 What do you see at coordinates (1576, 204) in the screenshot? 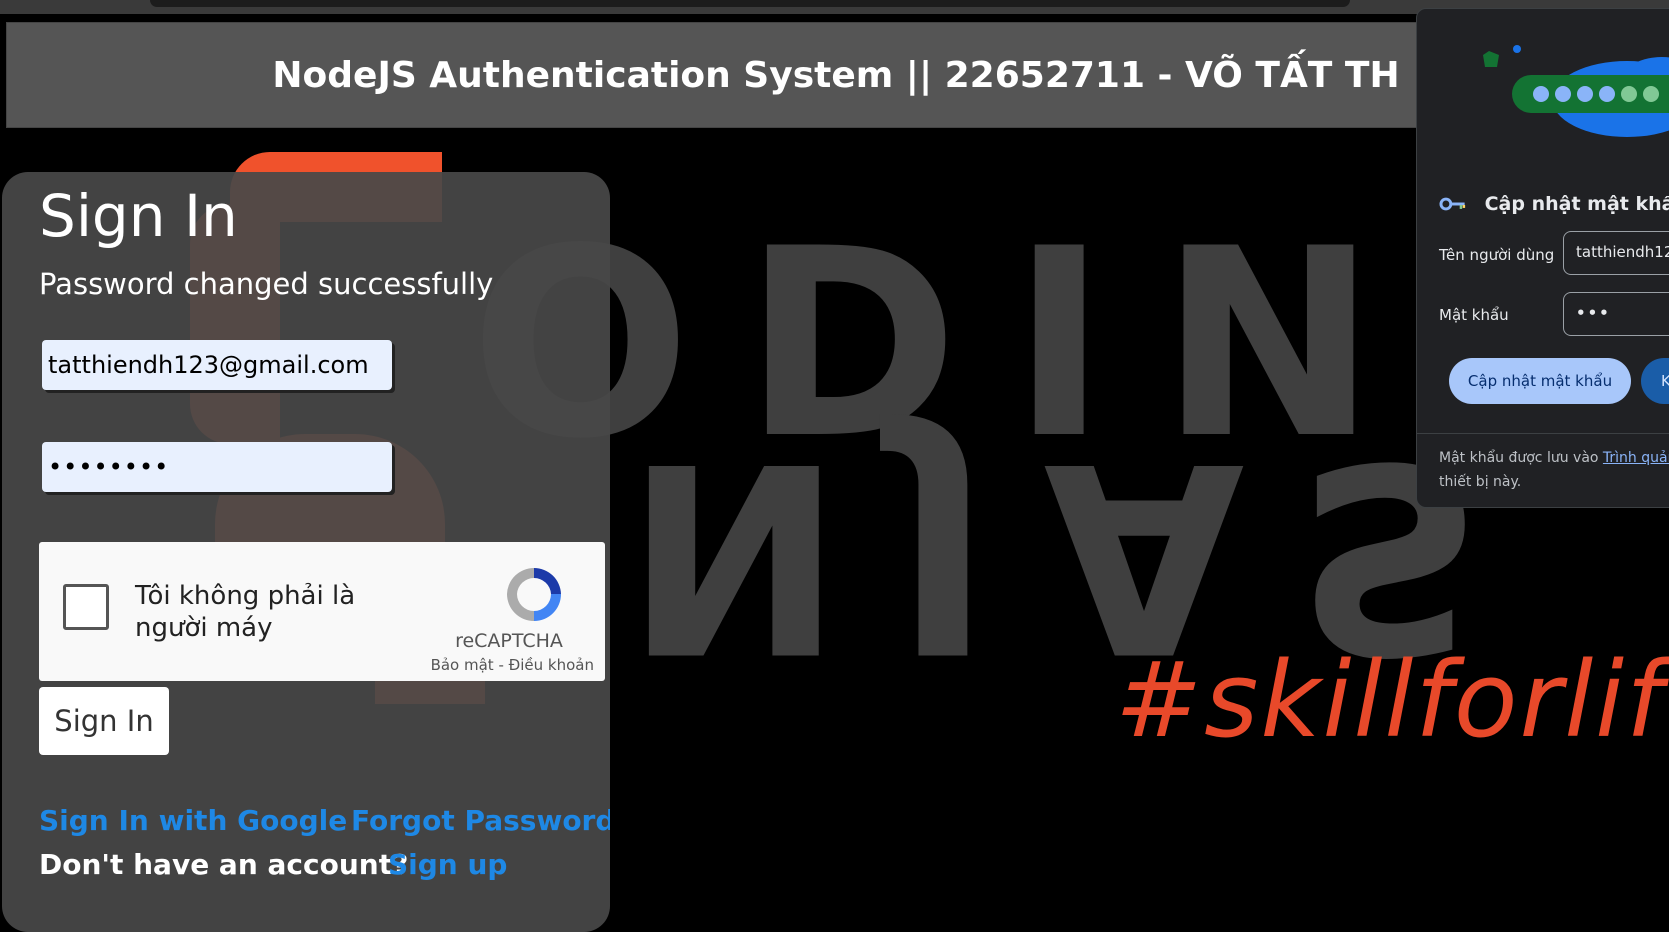
I see `popup-title: Cập nhật mật khẩu?` at bounding box center [1576, 204].